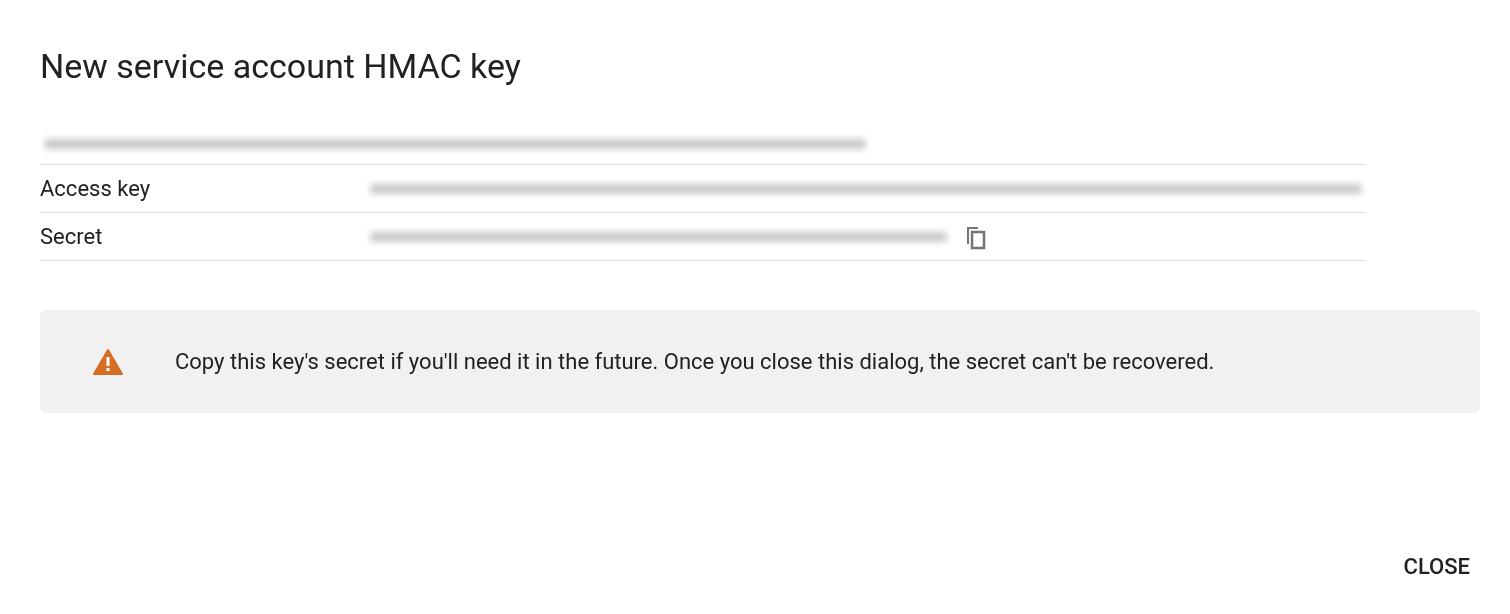 This screenshot has height=614, width=1510. What do you see at coordinates (96, 189) in the screenshot?
I see `row-label: Access key` at bounding box center [96, 189].